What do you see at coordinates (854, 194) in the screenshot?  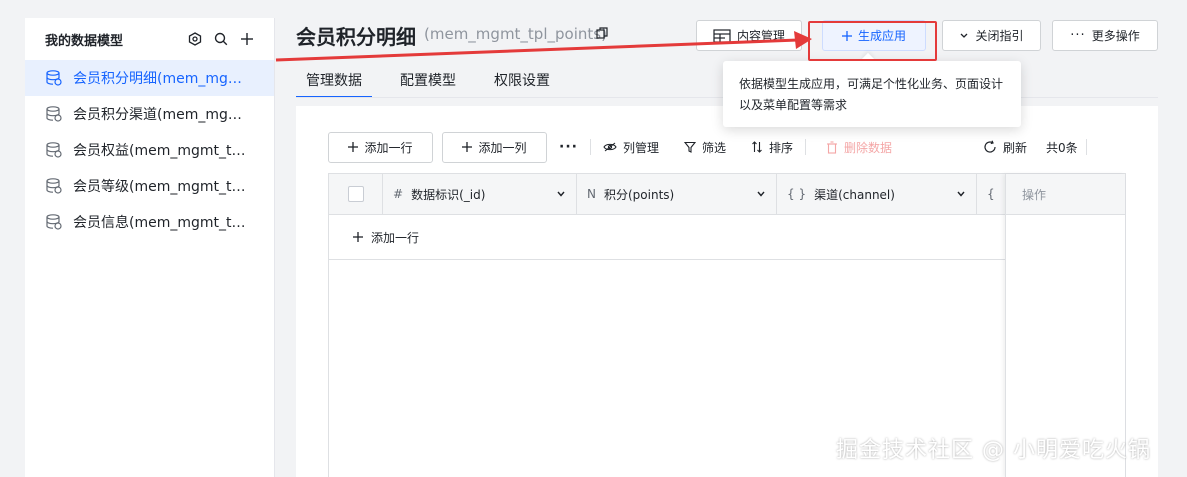 I see `column-label: 渠道(channel)` at bounding box center [854, 194].